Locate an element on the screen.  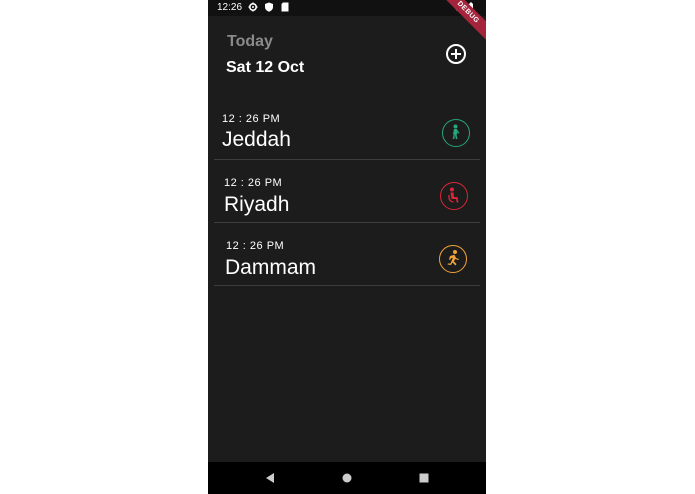
sd-card-icon is located at coordinates (285, 7).